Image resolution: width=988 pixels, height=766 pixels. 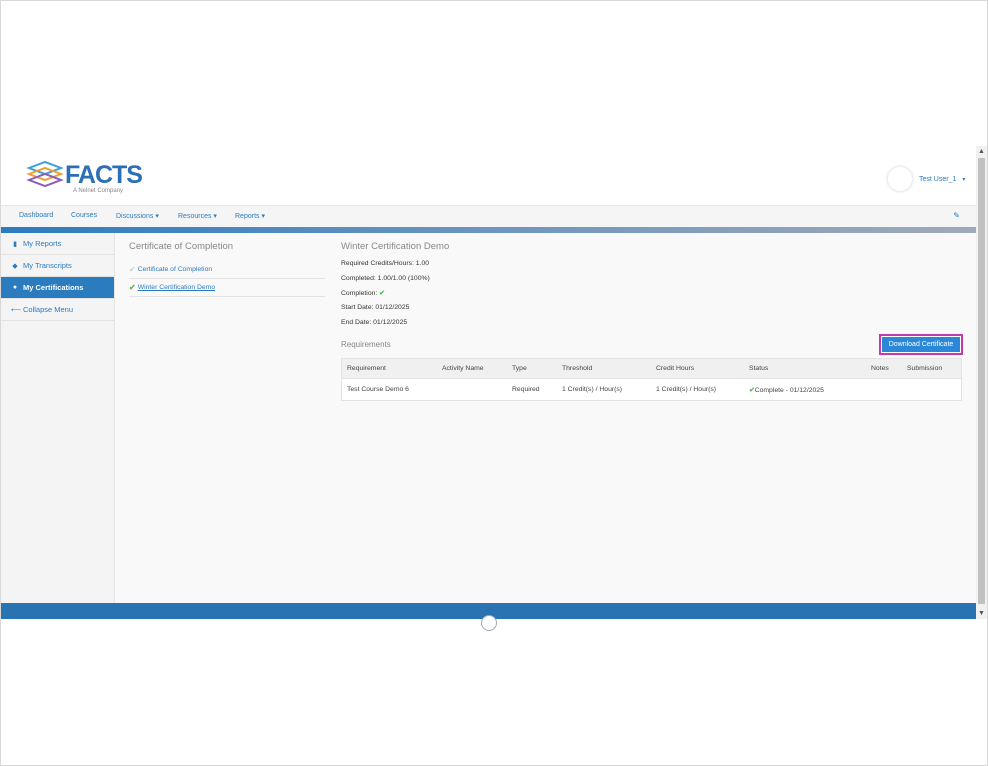 I want to click on logo-subtitle: A Nelnet Company, so click(x=98, y=191).